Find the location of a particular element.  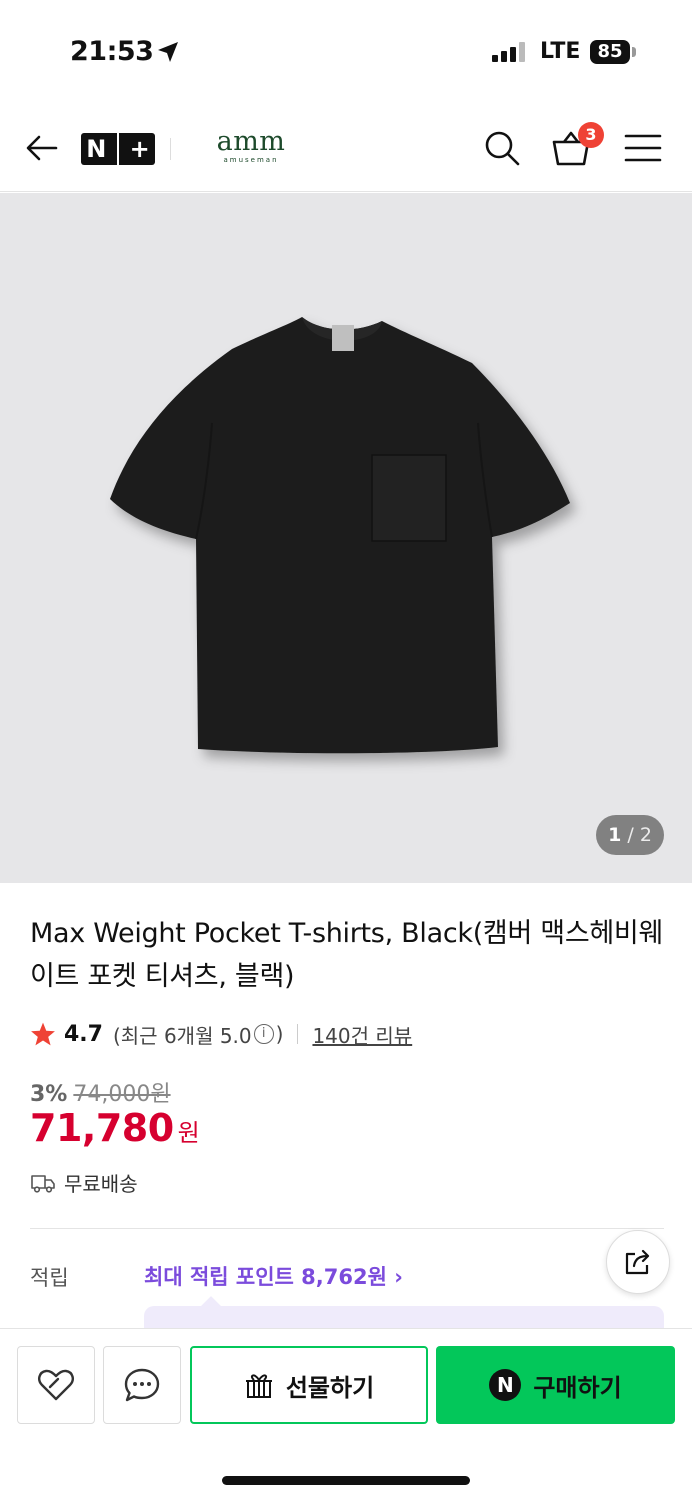

discount-row: 3% 74,000원 is located at coordinates (100, 1092).